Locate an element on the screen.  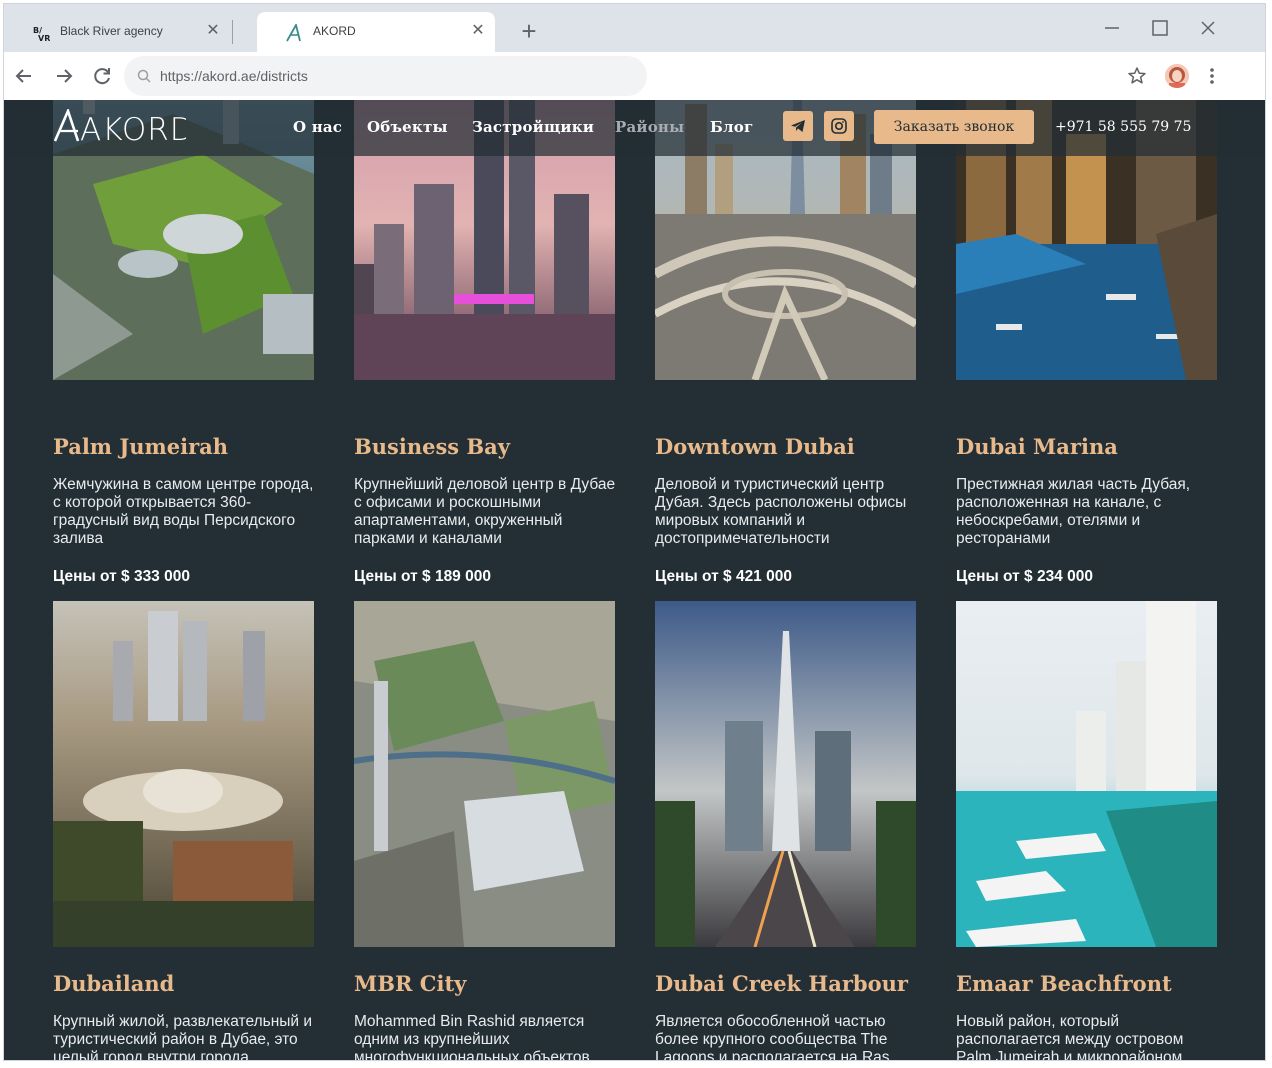
browser-toolbar: https://akord.ae/districts is located at coordinates (634, 76).